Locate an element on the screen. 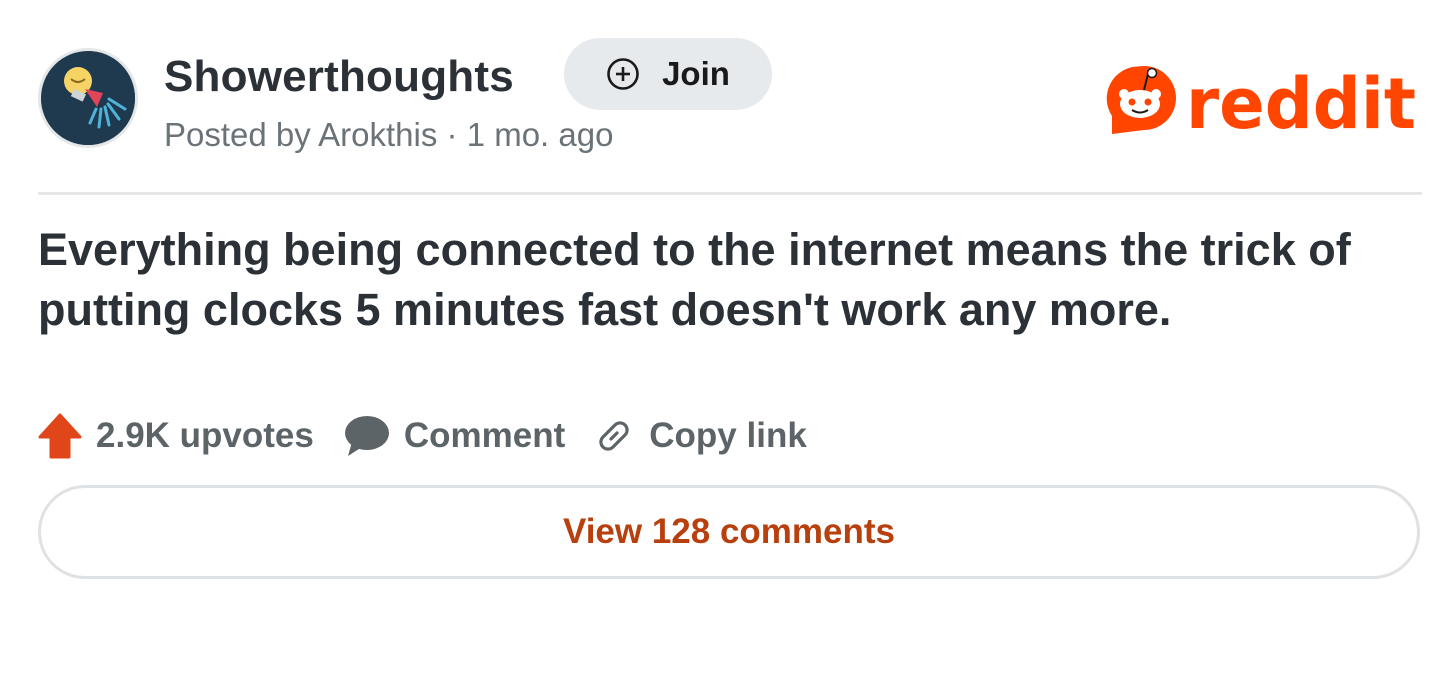 This screenshot has width=1452, height=700. subreddit-avatar is located at coordinates (88, 98).